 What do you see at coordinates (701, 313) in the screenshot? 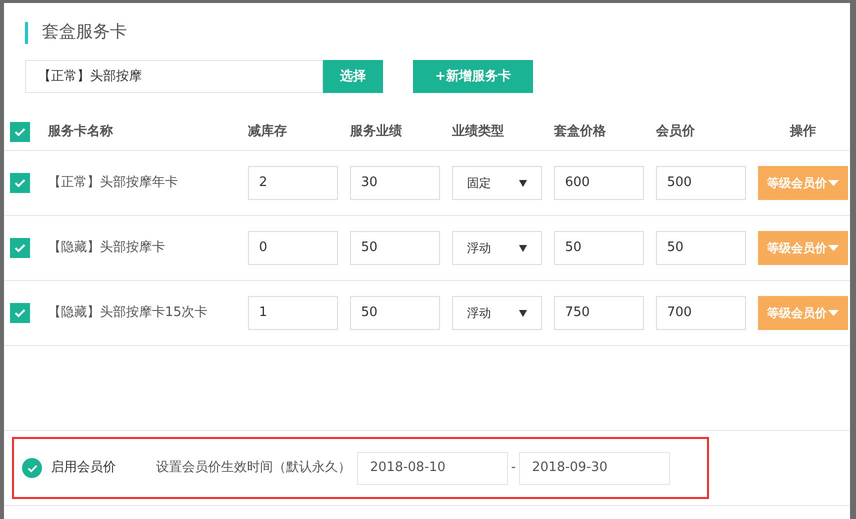
I see `input-field: 700` at bounding box center [701, 313].